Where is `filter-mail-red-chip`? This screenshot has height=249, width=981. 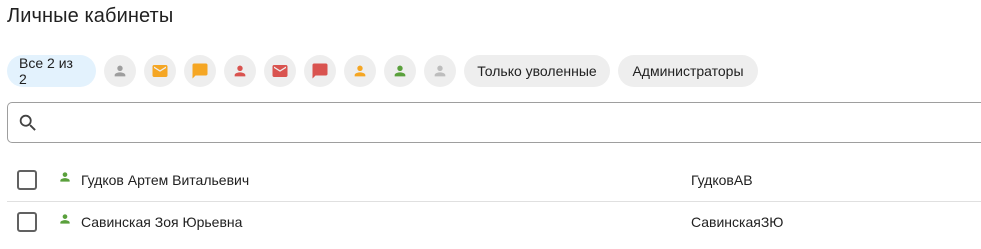 filter-mail-red-chip is located at coordinates (280, 71).